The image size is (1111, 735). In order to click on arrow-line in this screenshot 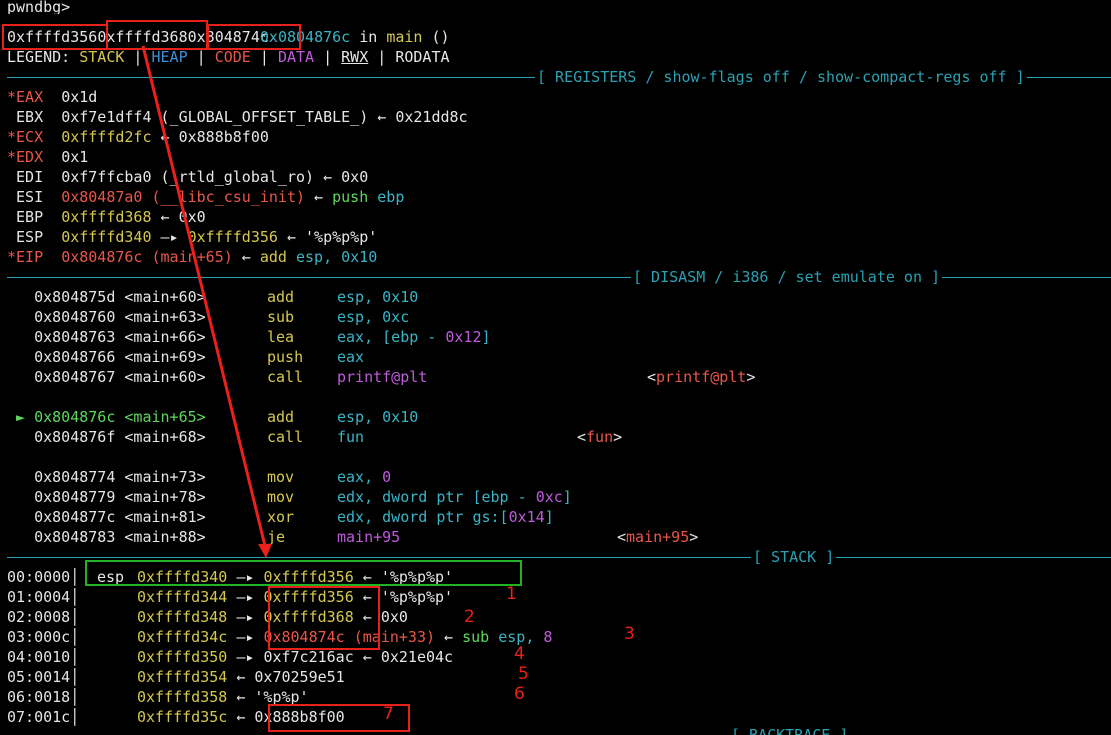, I will do `click(204, 296)`.